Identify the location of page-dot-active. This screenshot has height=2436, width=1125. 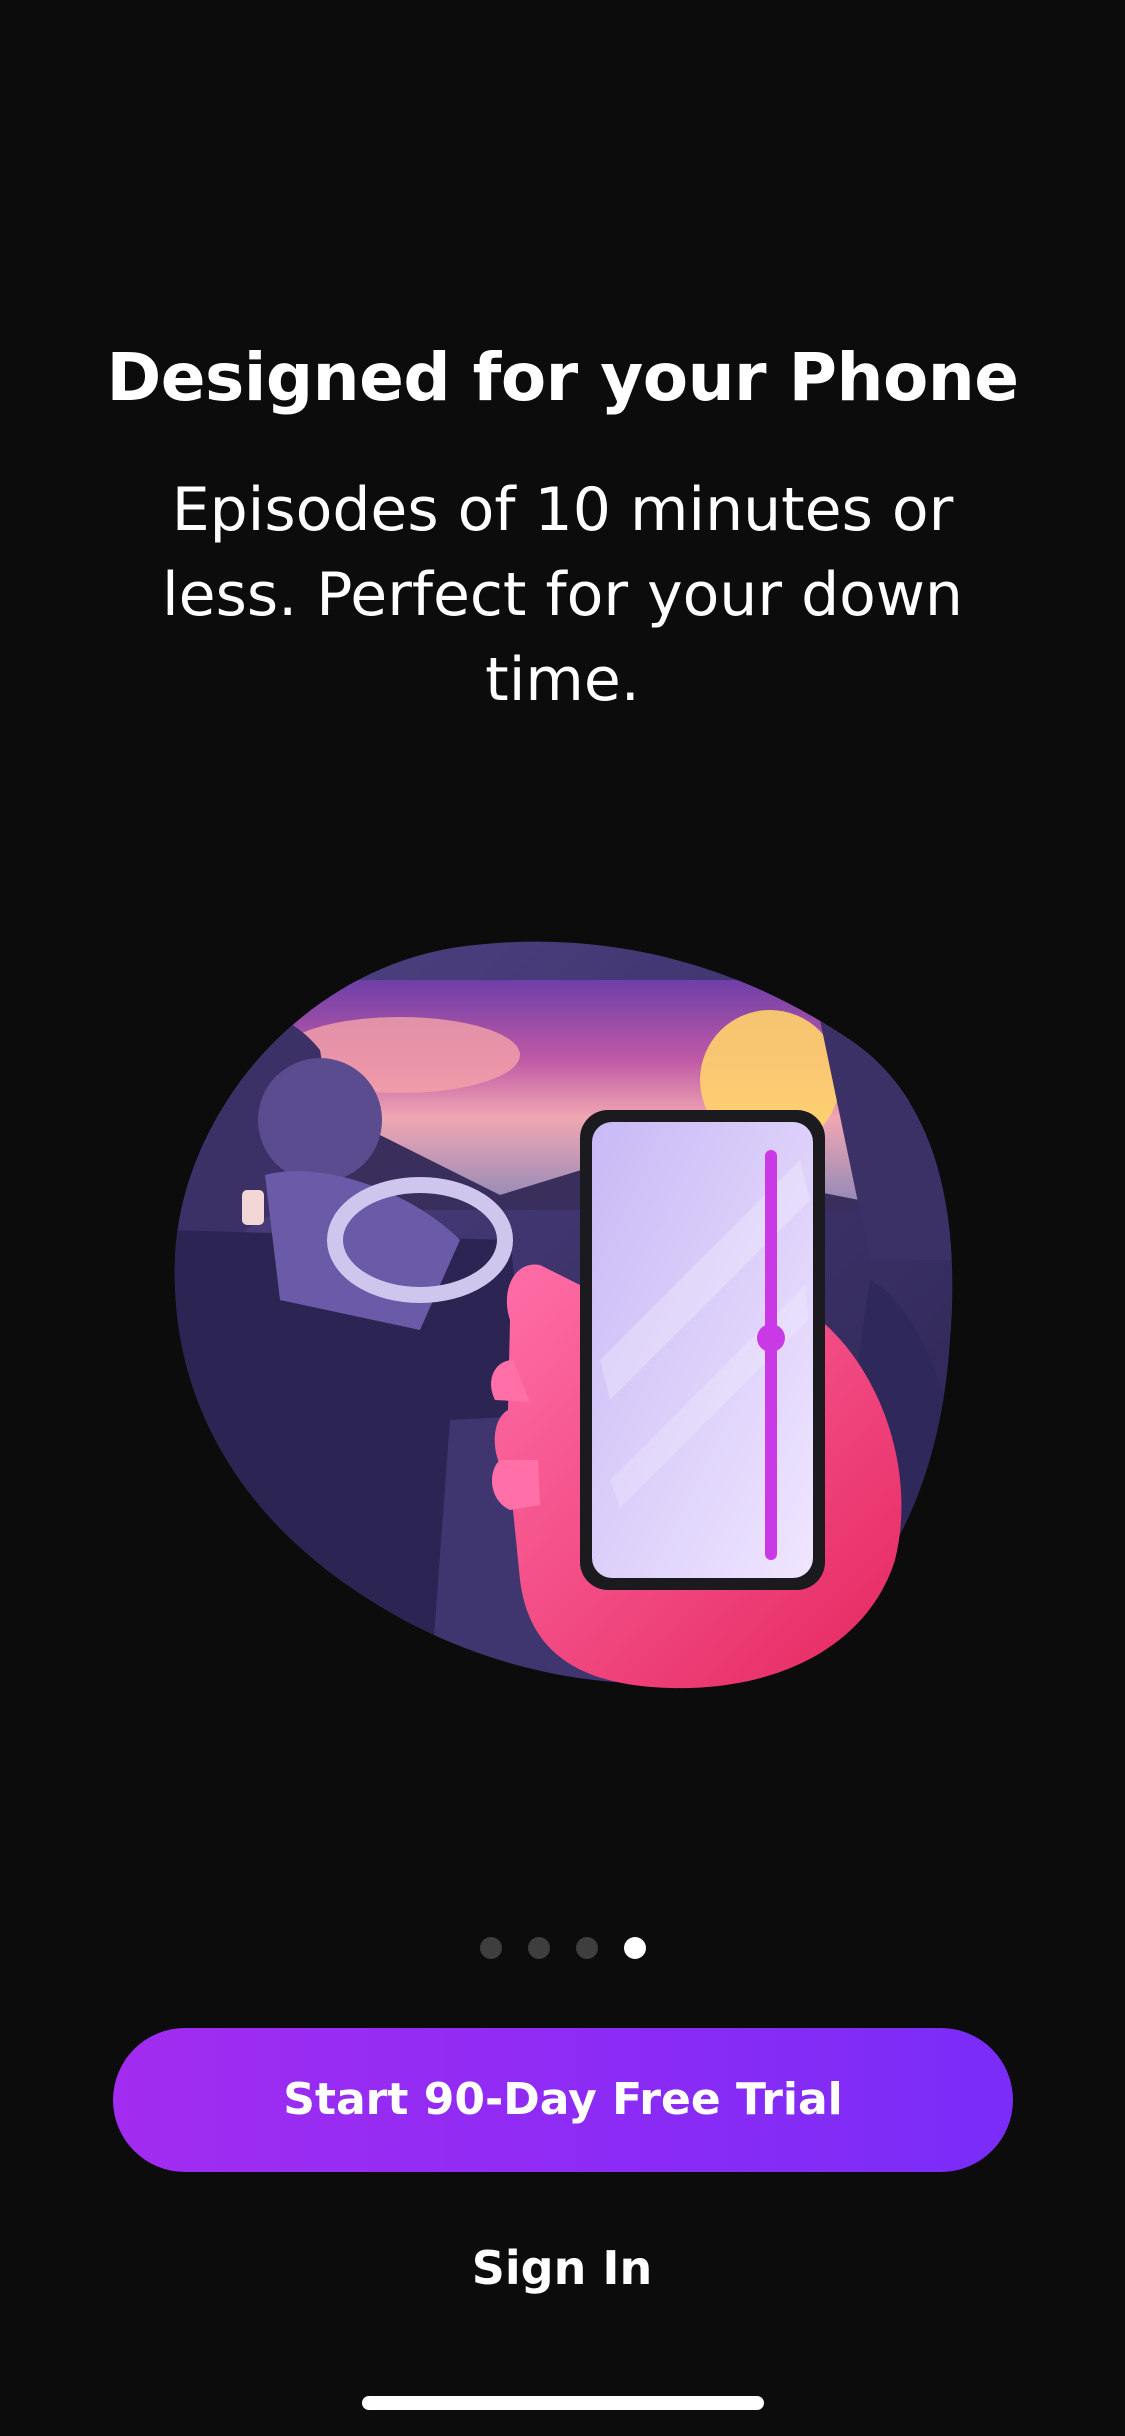
(634, 1948).